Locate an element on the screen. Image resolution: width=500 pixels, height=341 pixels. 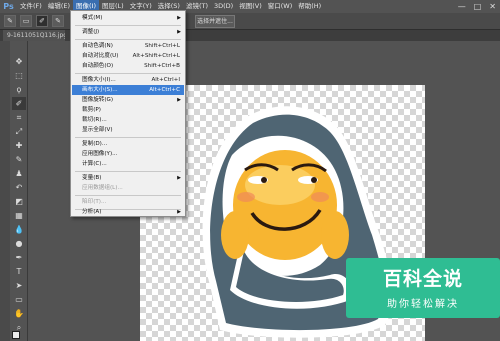
window-controls: — □ ✕ is located at coordinates (477, 6).